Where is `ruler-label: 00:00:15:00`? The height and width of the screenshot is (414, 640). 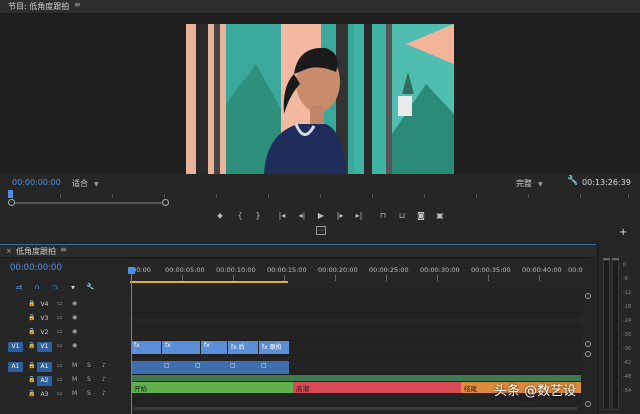 ruler-label: 00:00:15:00 is located at coordinates (287, 270).